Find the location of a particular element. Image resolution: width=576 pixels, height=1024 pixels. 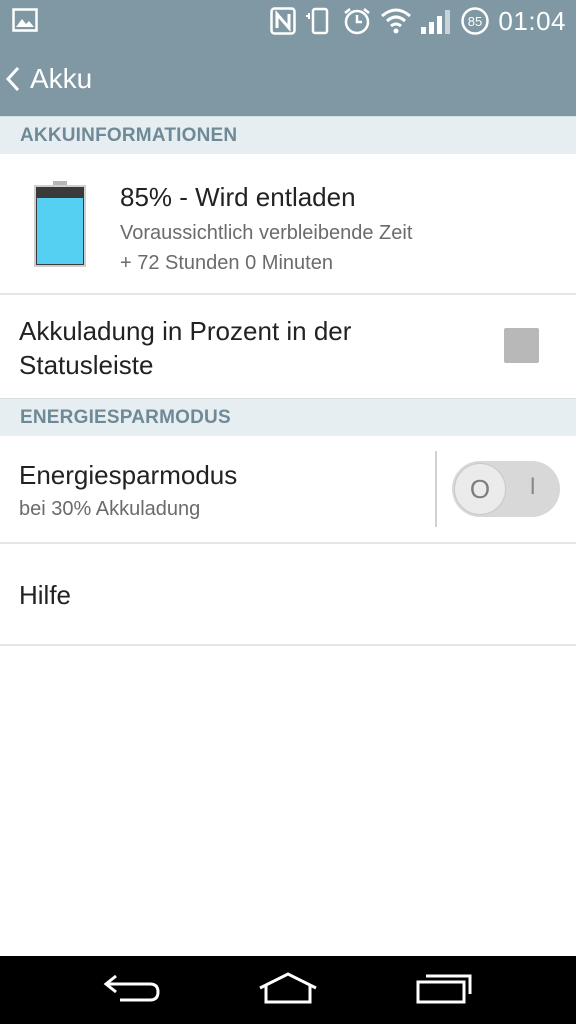

clock: 01:04 is located at coordinates (532, 20).